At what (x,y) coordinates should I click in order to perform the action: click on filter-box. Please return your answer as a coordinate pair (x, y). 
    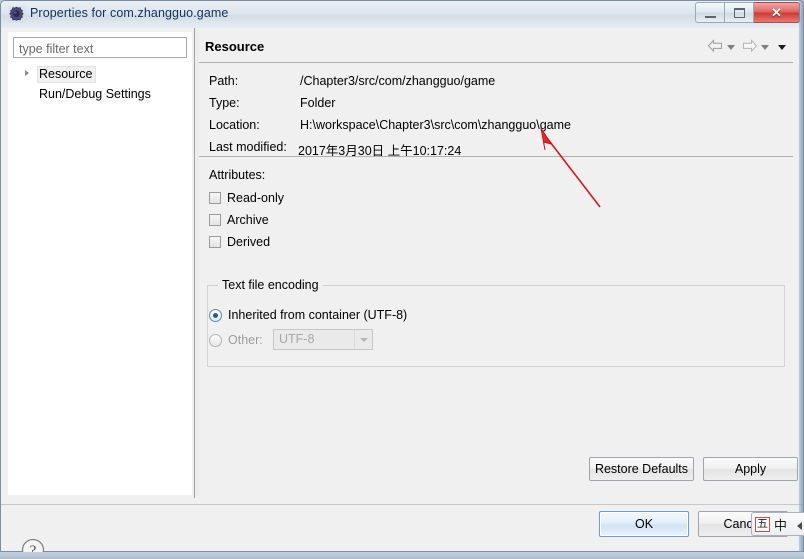
    Looking at the image, I should click on (100, 47).